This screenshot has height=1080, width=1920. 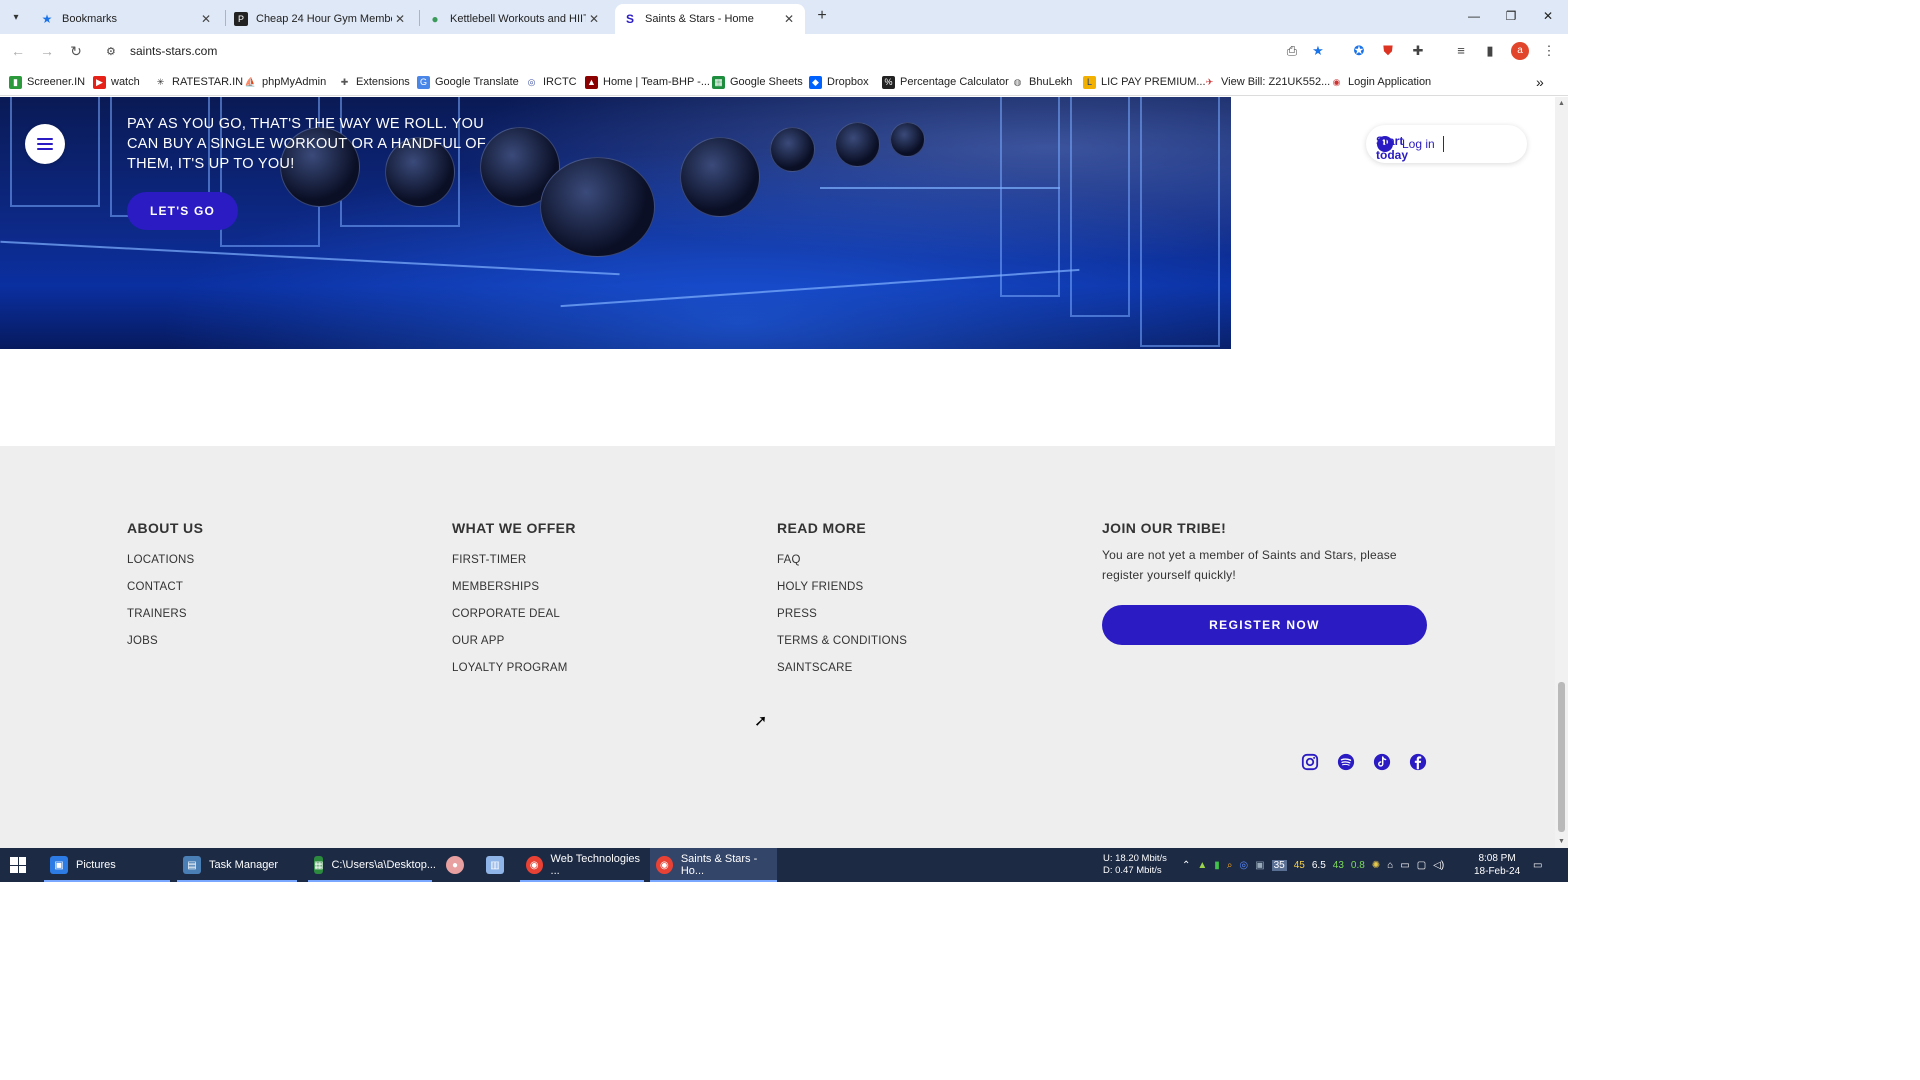 What do you see at coordinates (165, 621) in the screenshot?
I see `footer-link-trainers: TRAINERS` at bounding box center [165, 621].